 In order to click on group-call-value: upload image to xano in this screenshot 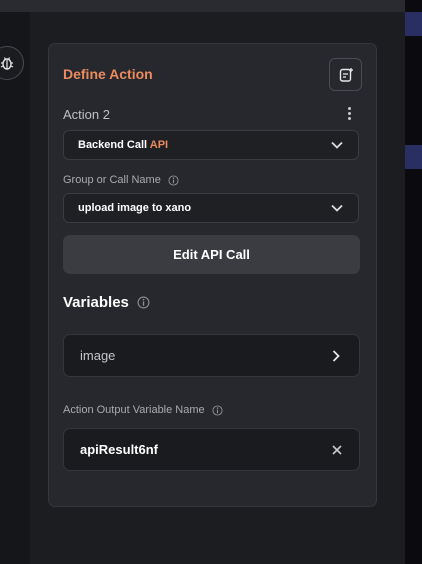, I will do `click(135, 208)`.